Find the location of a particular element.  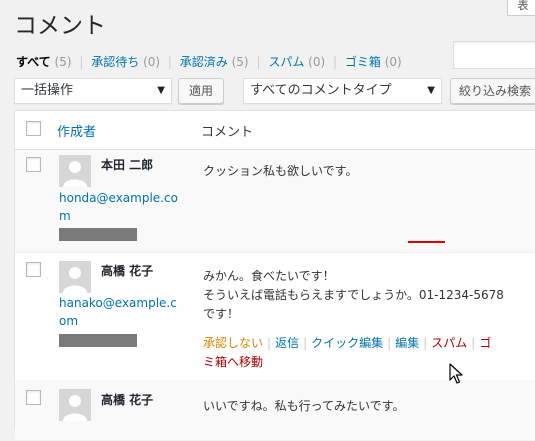

author-email: hanako@example.com is located at coordinates (121, 312).